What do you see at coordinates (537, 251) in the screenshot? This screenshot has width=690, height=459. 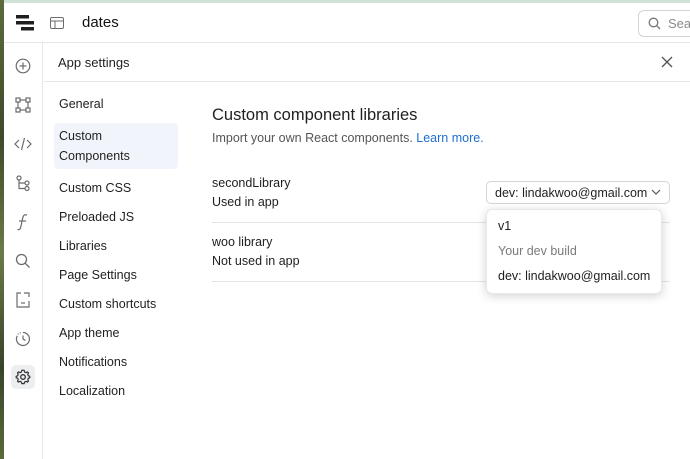 I see `dropdown-group-header: Your dev build` at bounding box center [537, 251].